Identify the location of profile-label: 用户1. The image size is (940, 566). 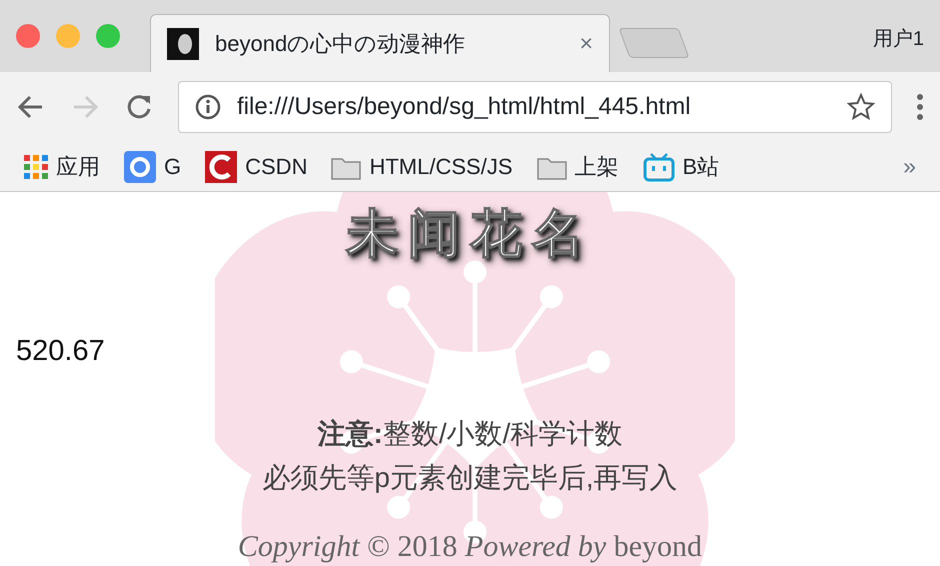
(906, 27).